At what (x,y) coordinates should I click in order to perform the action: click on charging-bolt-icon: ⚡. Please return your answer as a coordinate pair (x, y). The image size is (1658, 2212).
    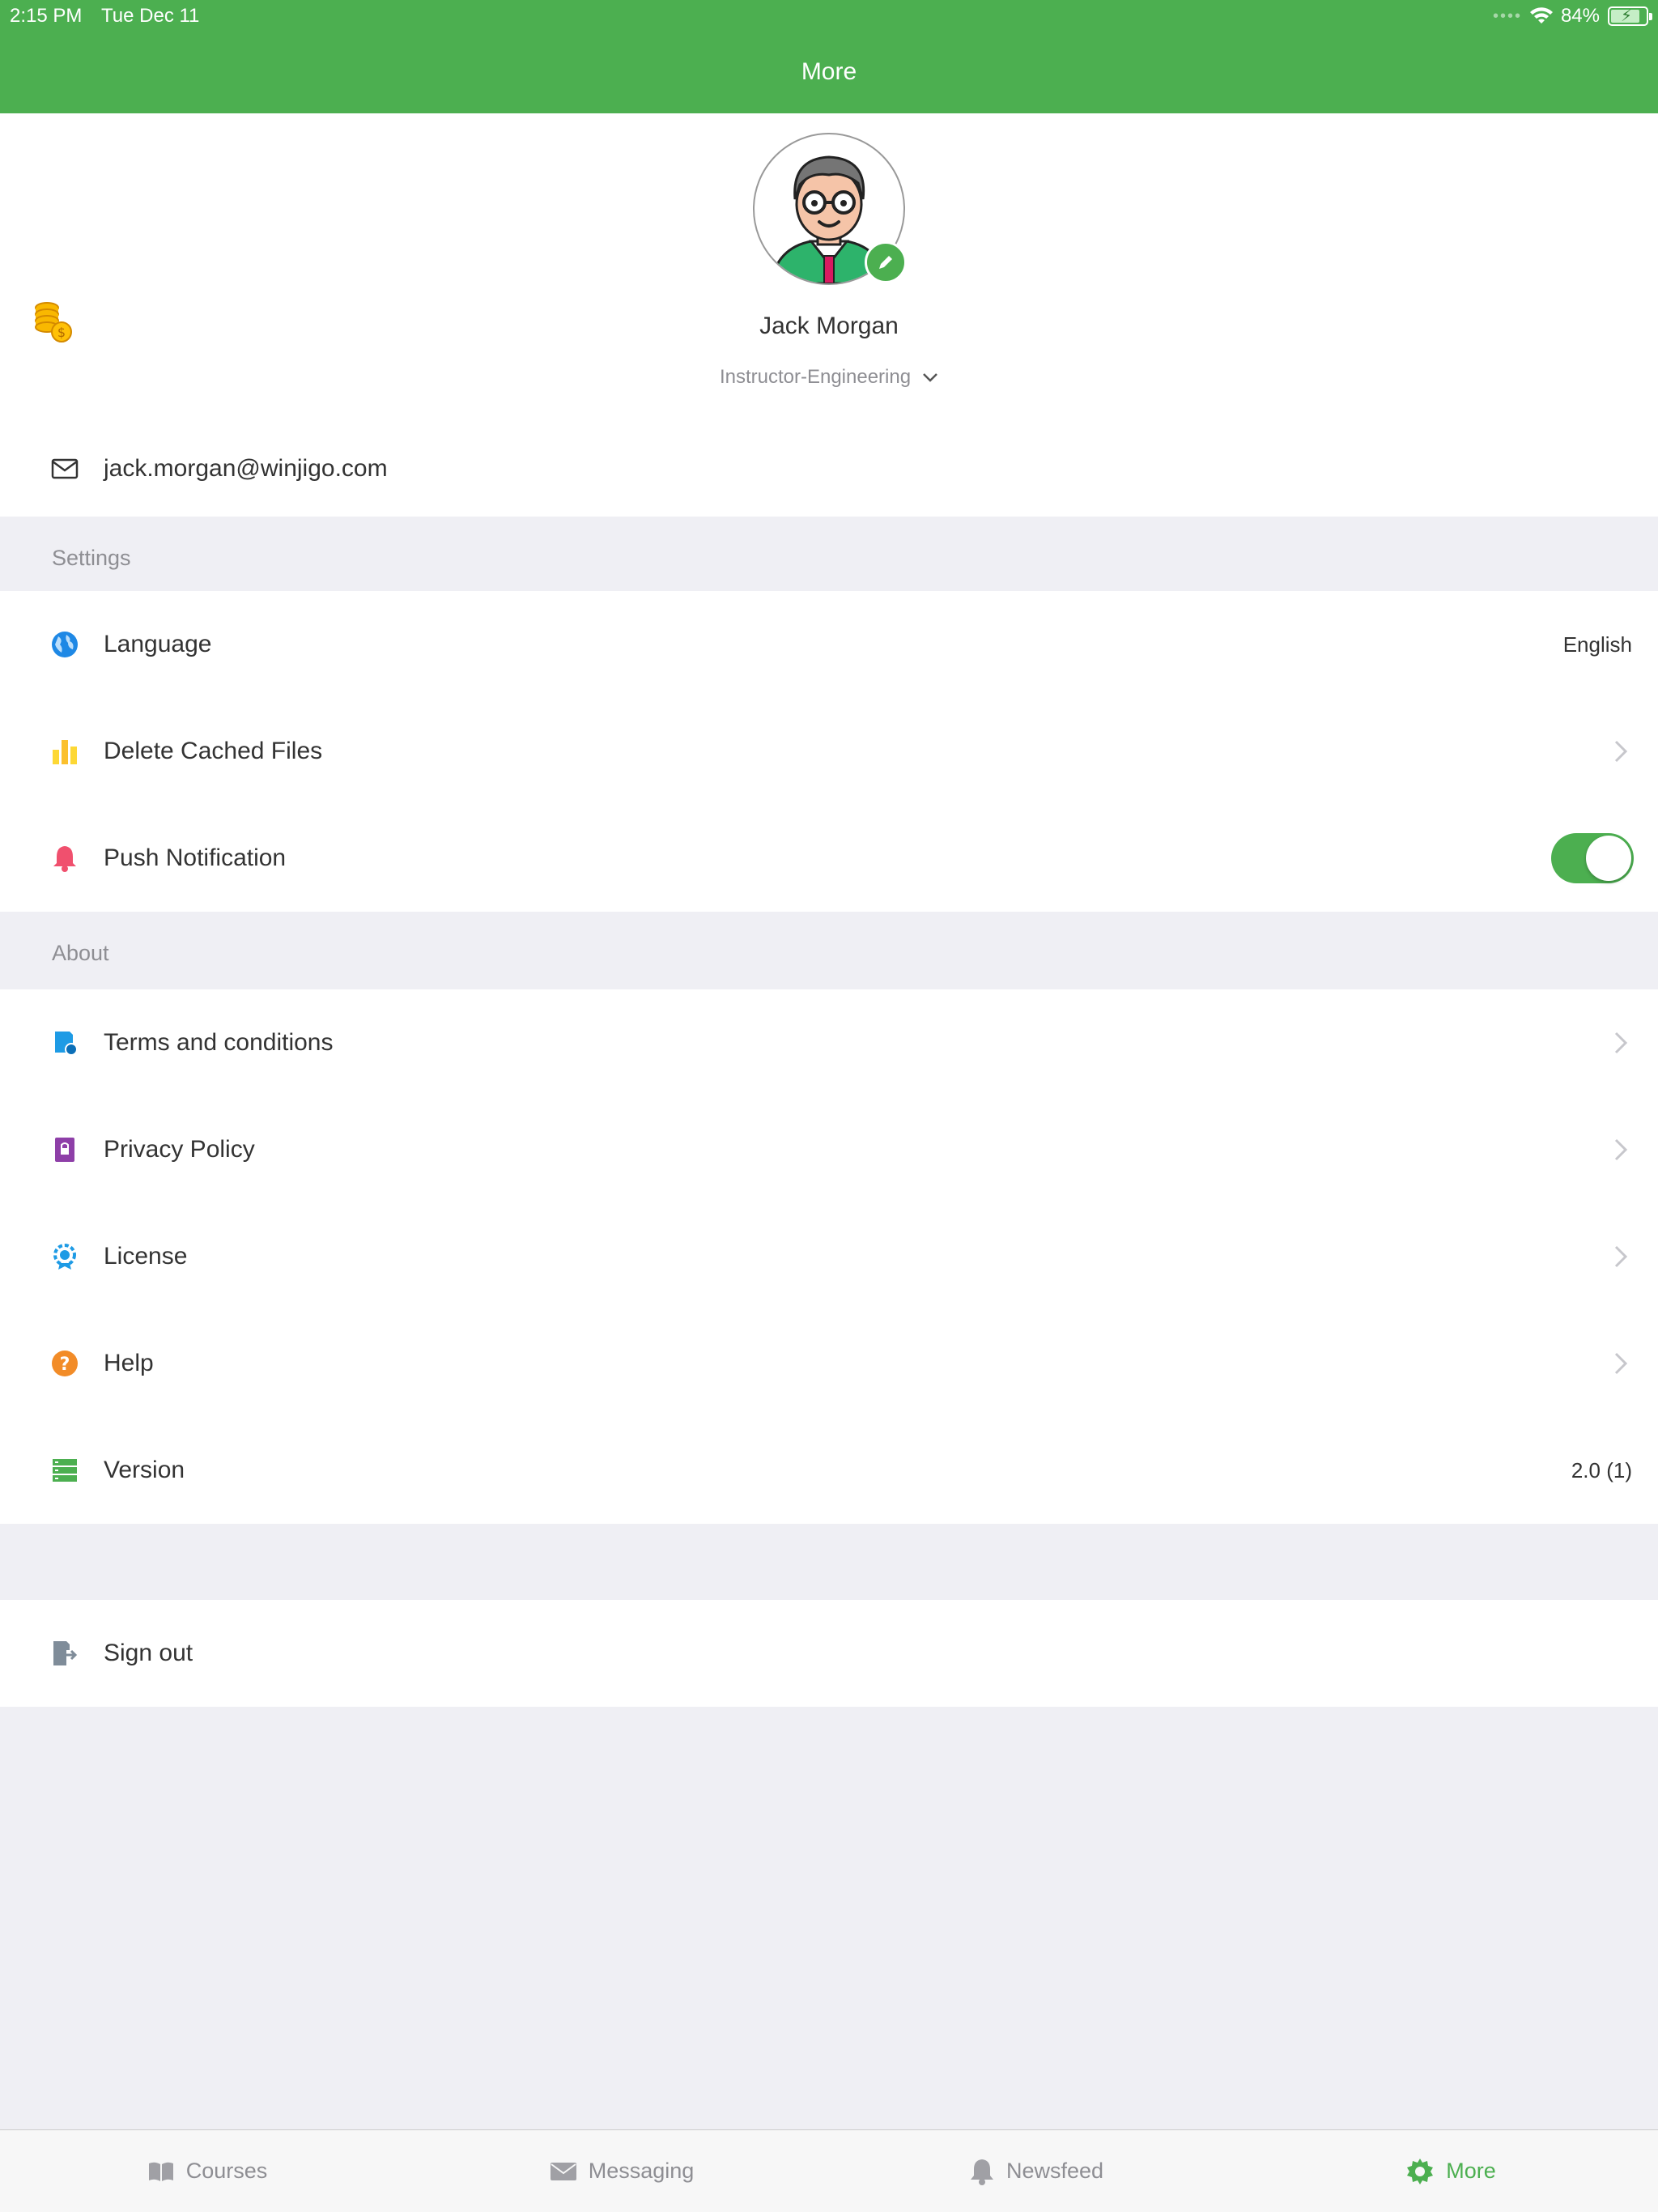
    Looking at the image, I should click on (1627, 16).